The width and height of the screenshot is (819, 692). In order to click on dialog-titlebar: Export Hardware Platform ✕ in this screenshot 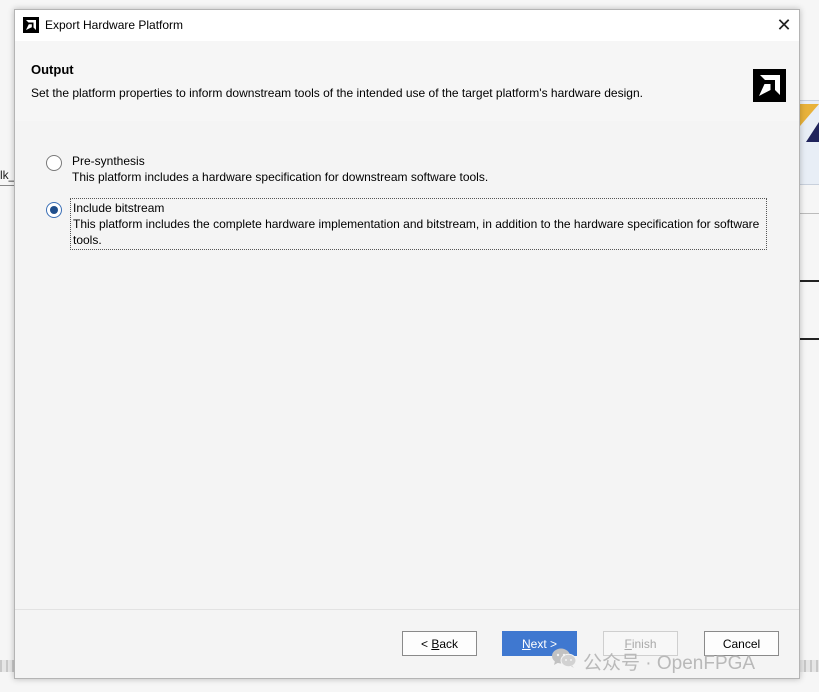, I will do `click(407, 25)`.